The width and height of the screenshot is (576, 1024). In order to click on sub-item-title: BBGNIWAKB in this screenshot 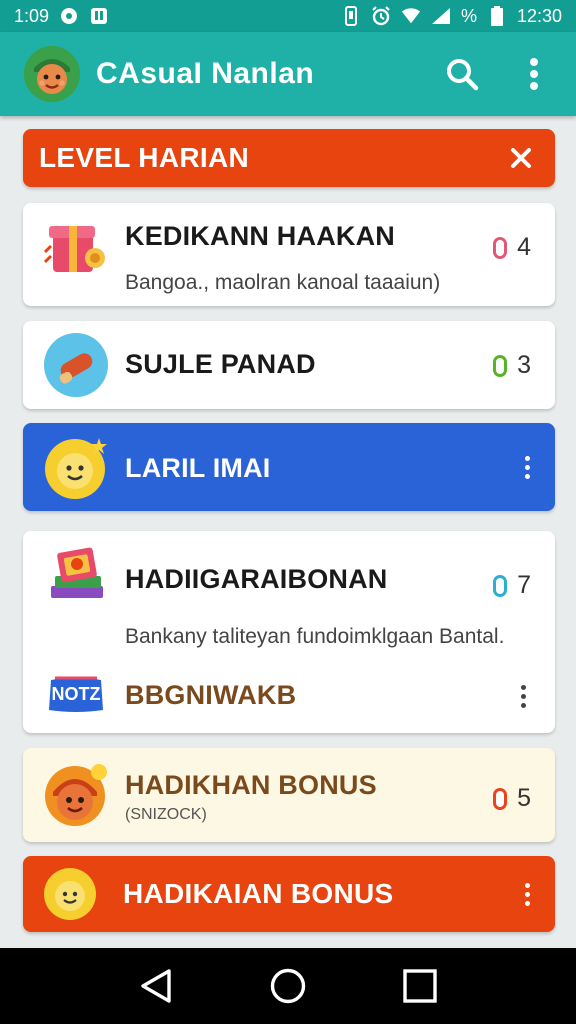, I will do `click(211, 695)`.